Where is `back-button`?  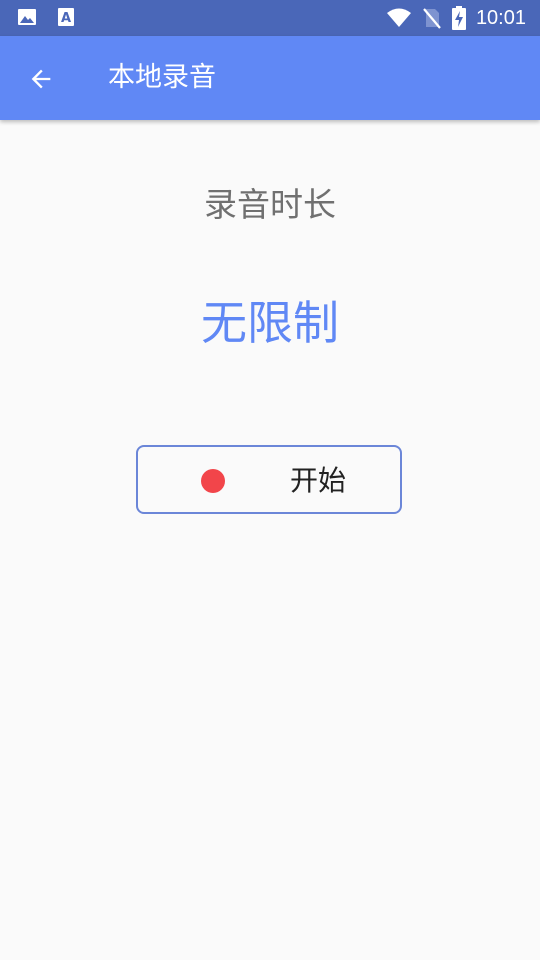 back-button is located at coordinates (41, 79).